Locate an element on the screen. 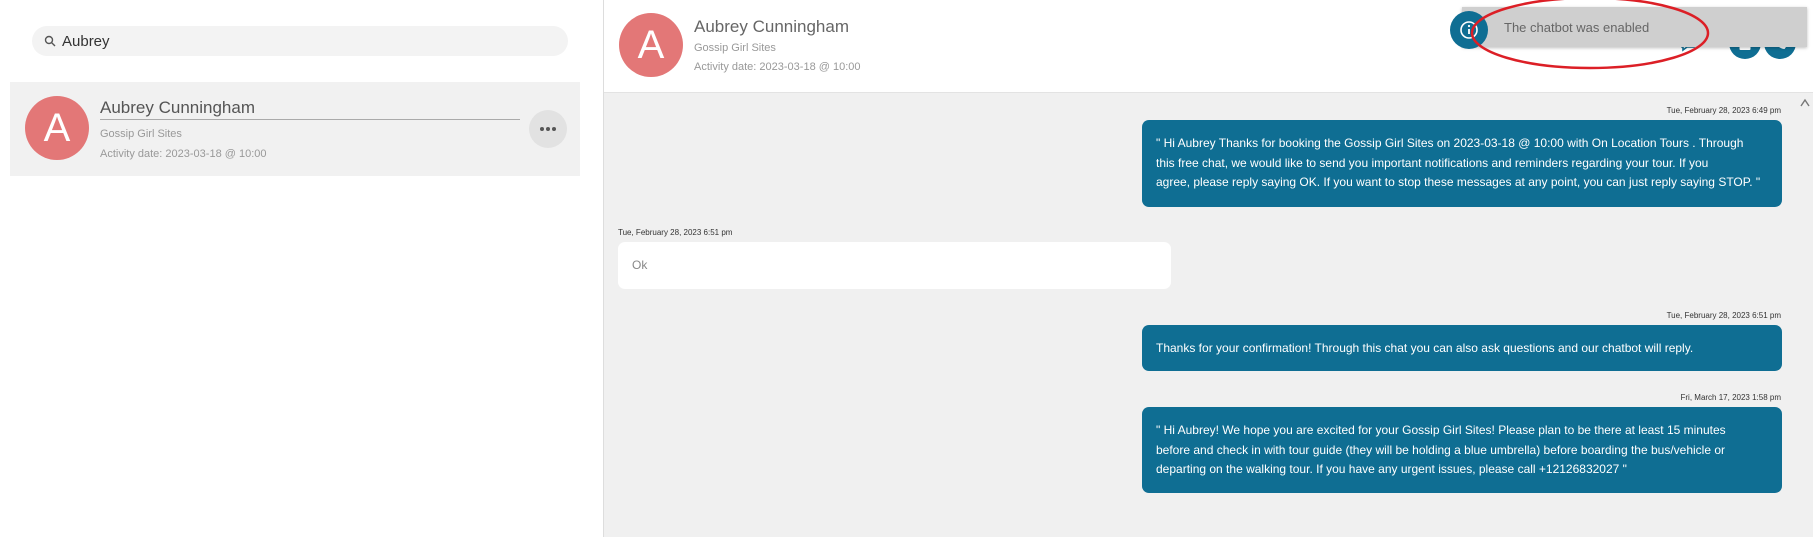 This screenshot has width=1813, height=537. message-bubble-incoming: Ok is located at coordinates (894, 265).